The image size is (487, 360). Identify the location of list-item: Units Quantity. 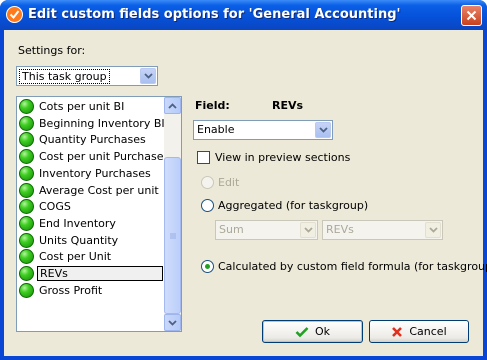
(91, 240).